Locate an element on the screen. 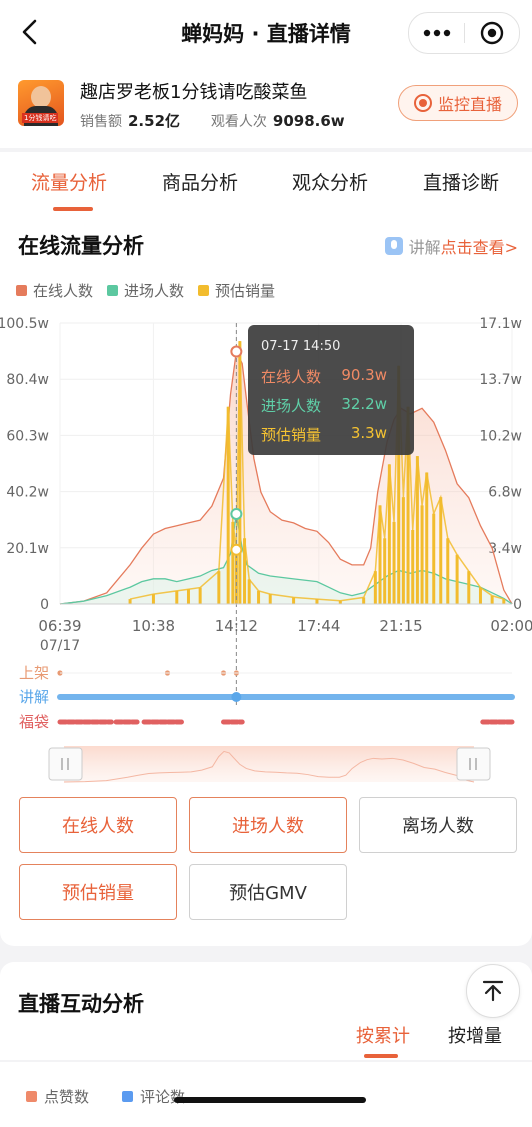  arrow-up-to-top-icon is located at coordinates (493, 991).